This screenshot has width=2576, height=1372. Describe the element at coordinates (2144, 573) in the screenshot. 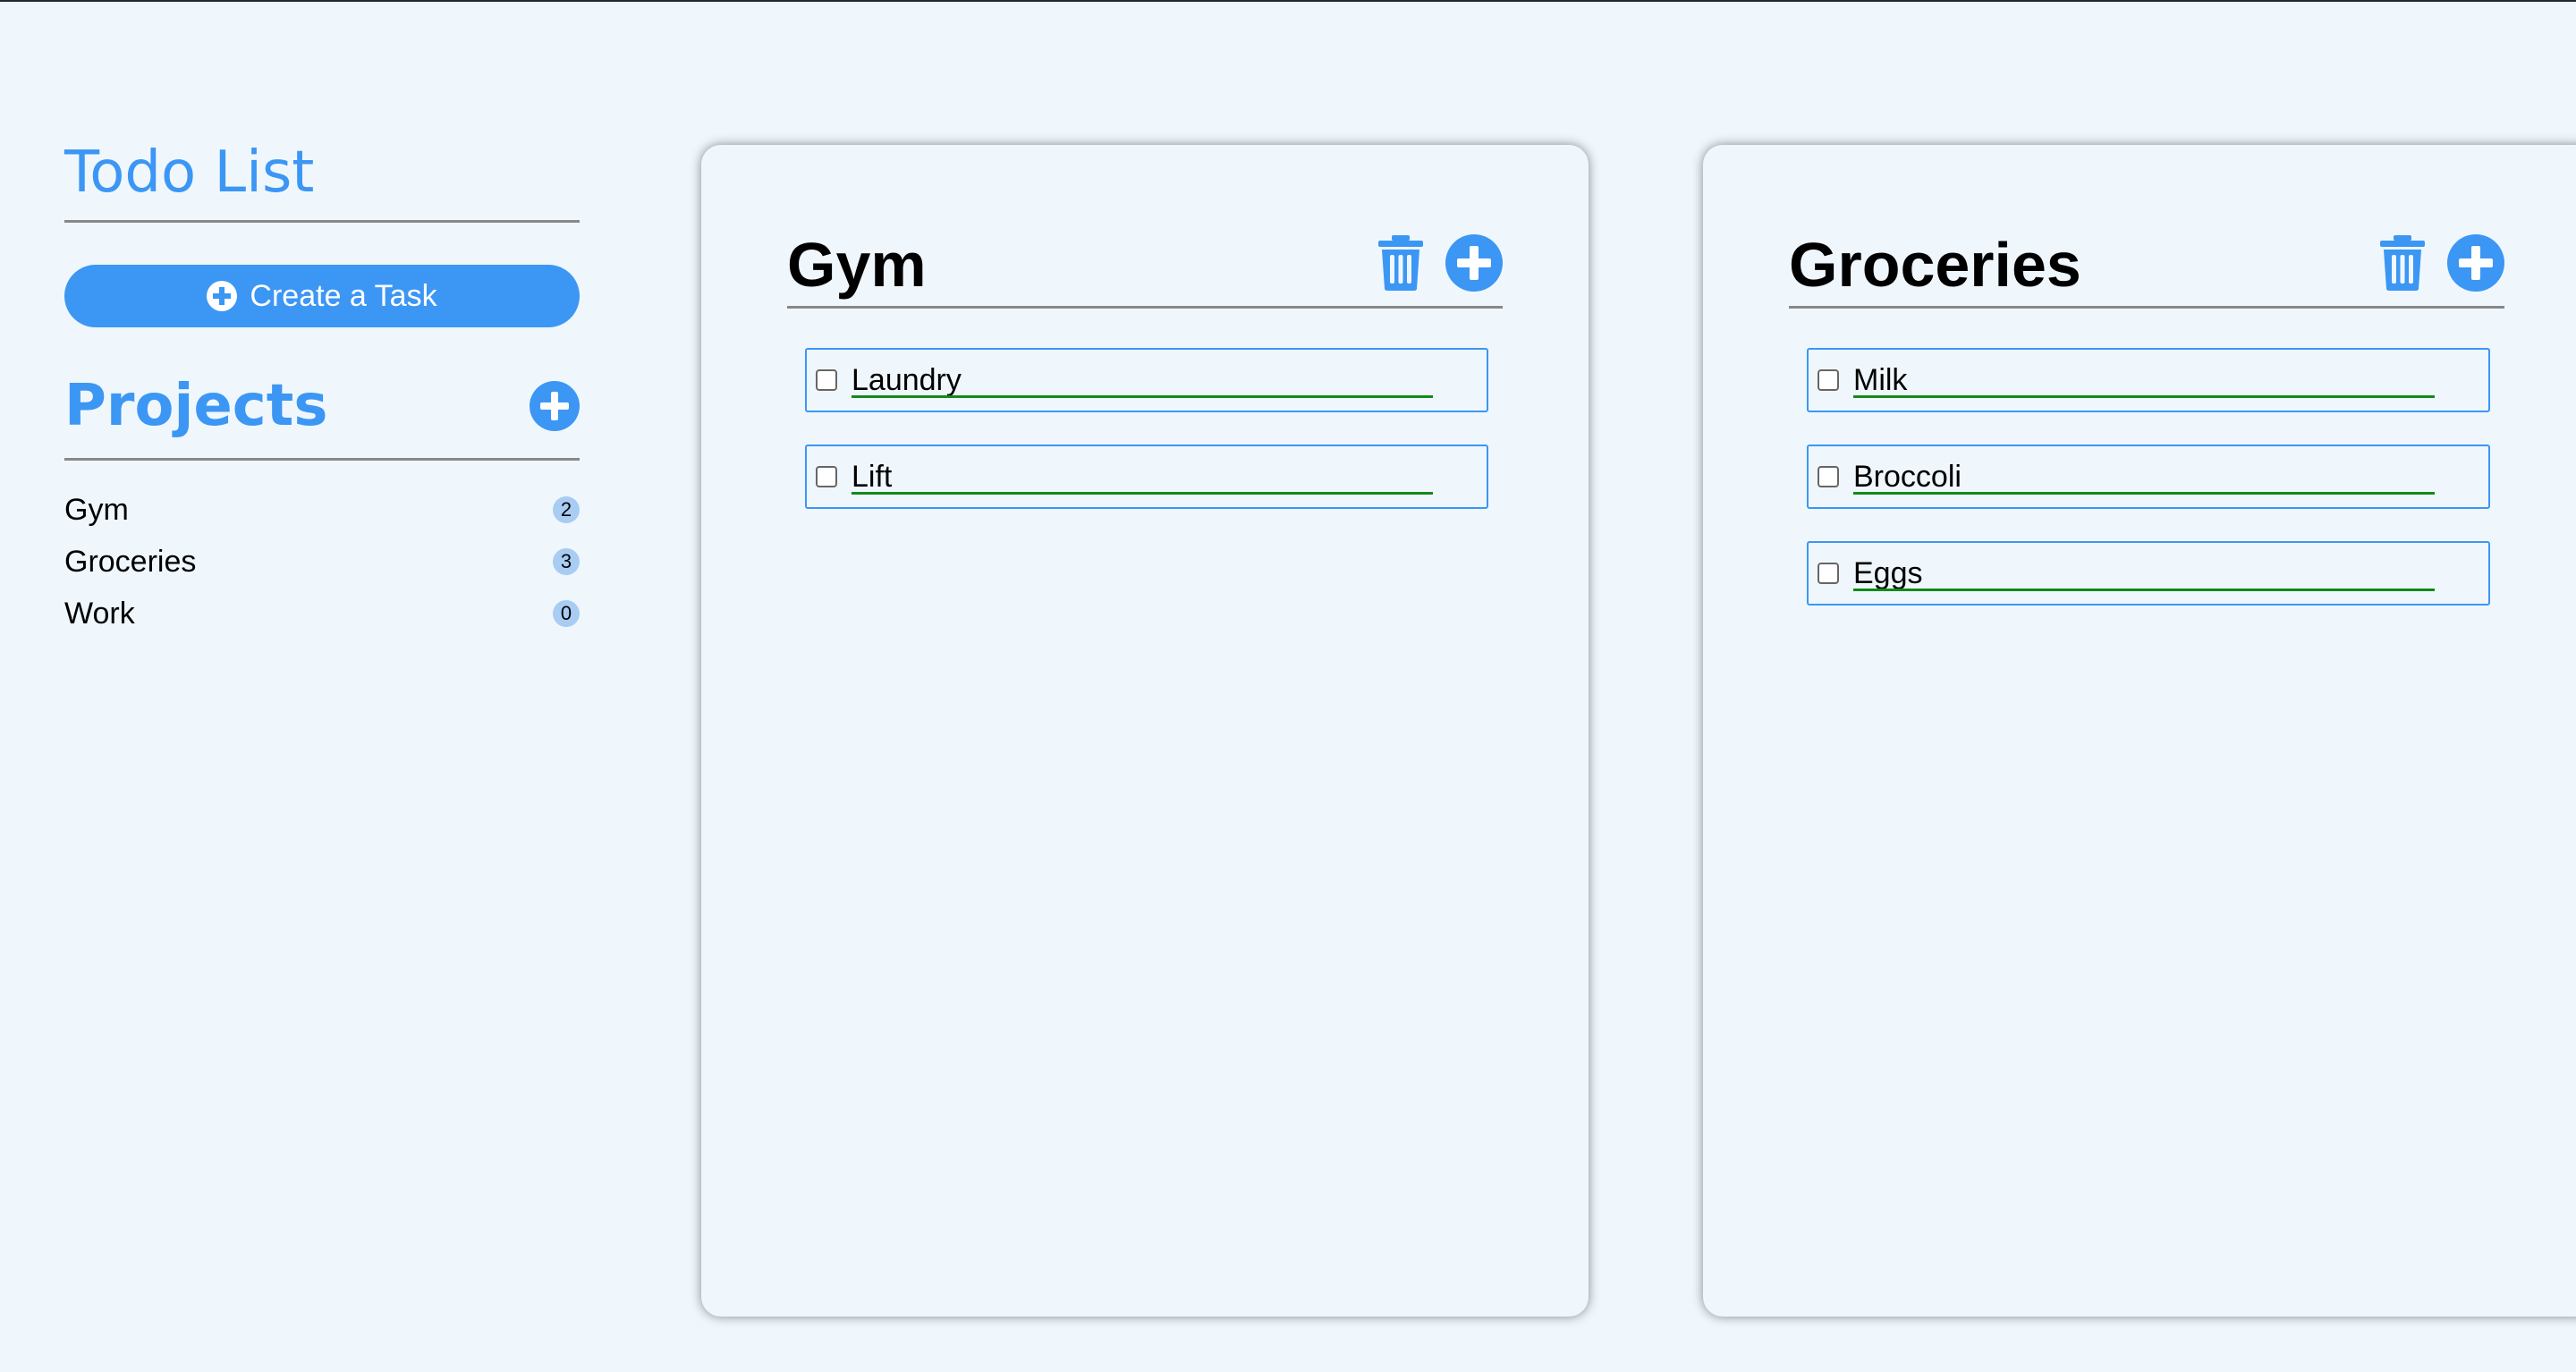

I see `task-text: Eggs` at that location.